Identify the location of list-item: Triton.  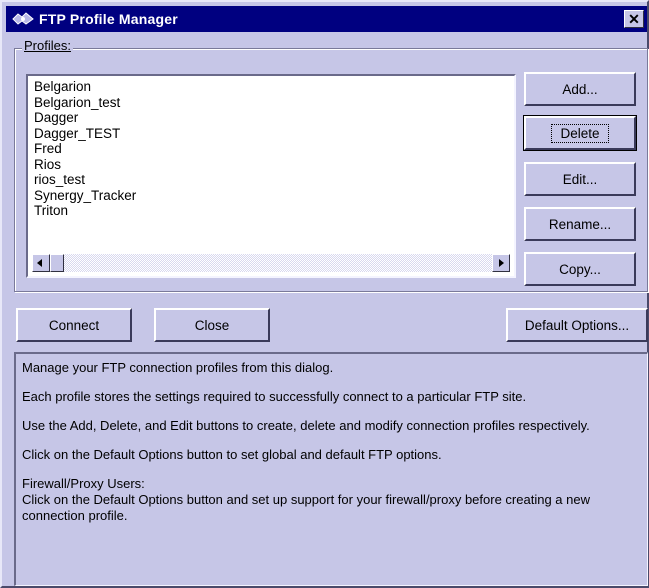
(274, 211).